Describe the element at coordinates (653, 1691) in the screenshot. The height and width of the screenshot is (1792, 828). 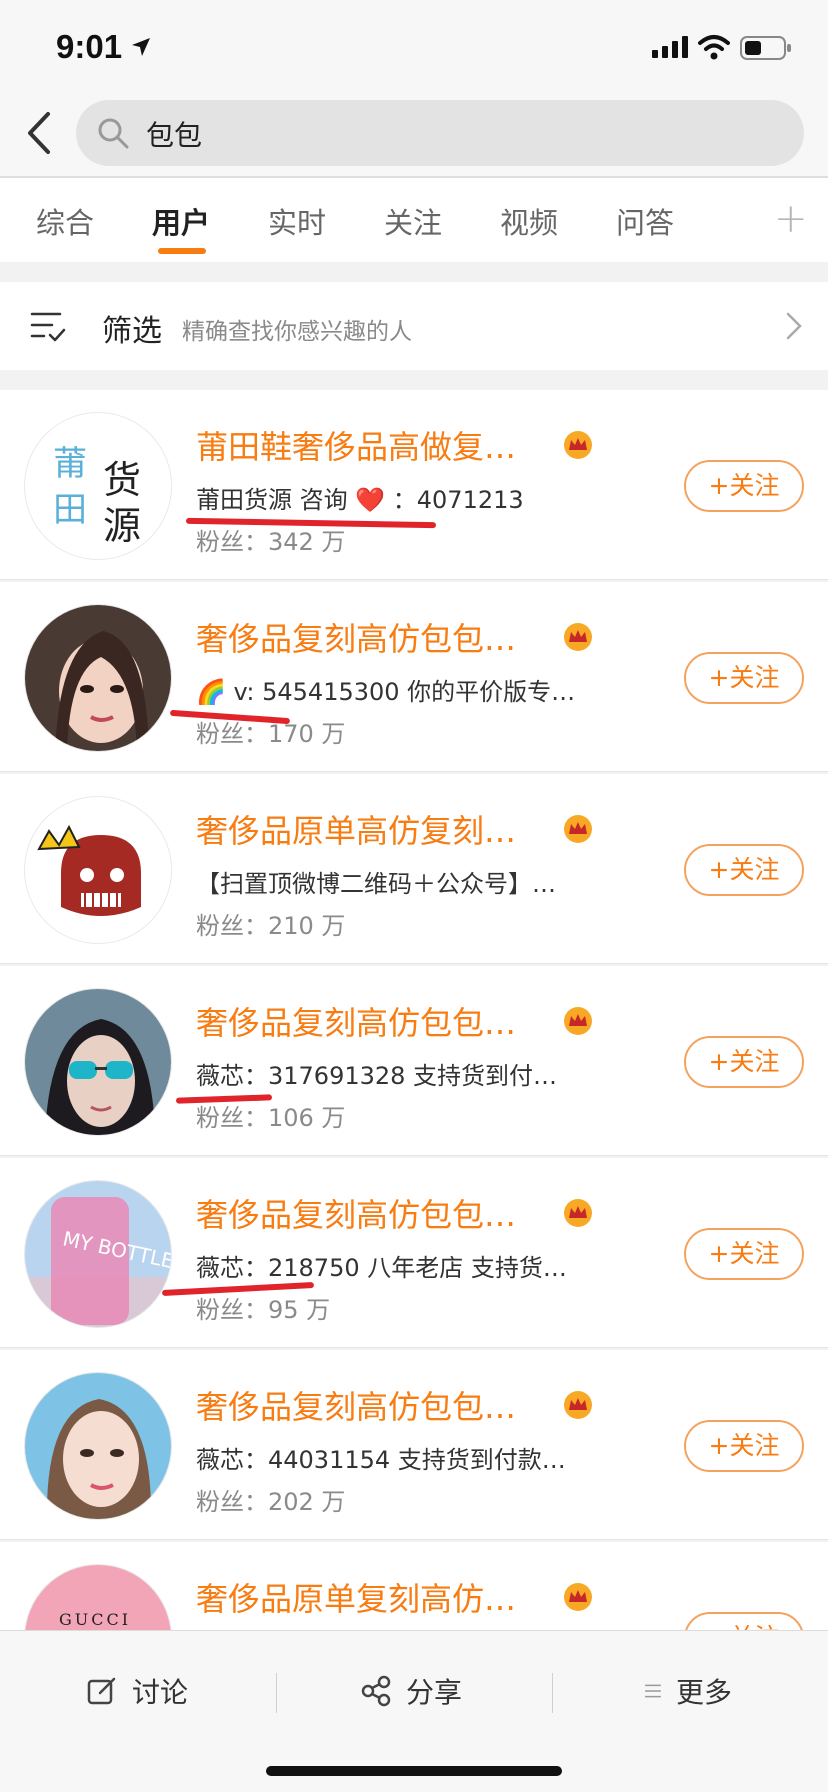
I see `menu-icon` at that location.